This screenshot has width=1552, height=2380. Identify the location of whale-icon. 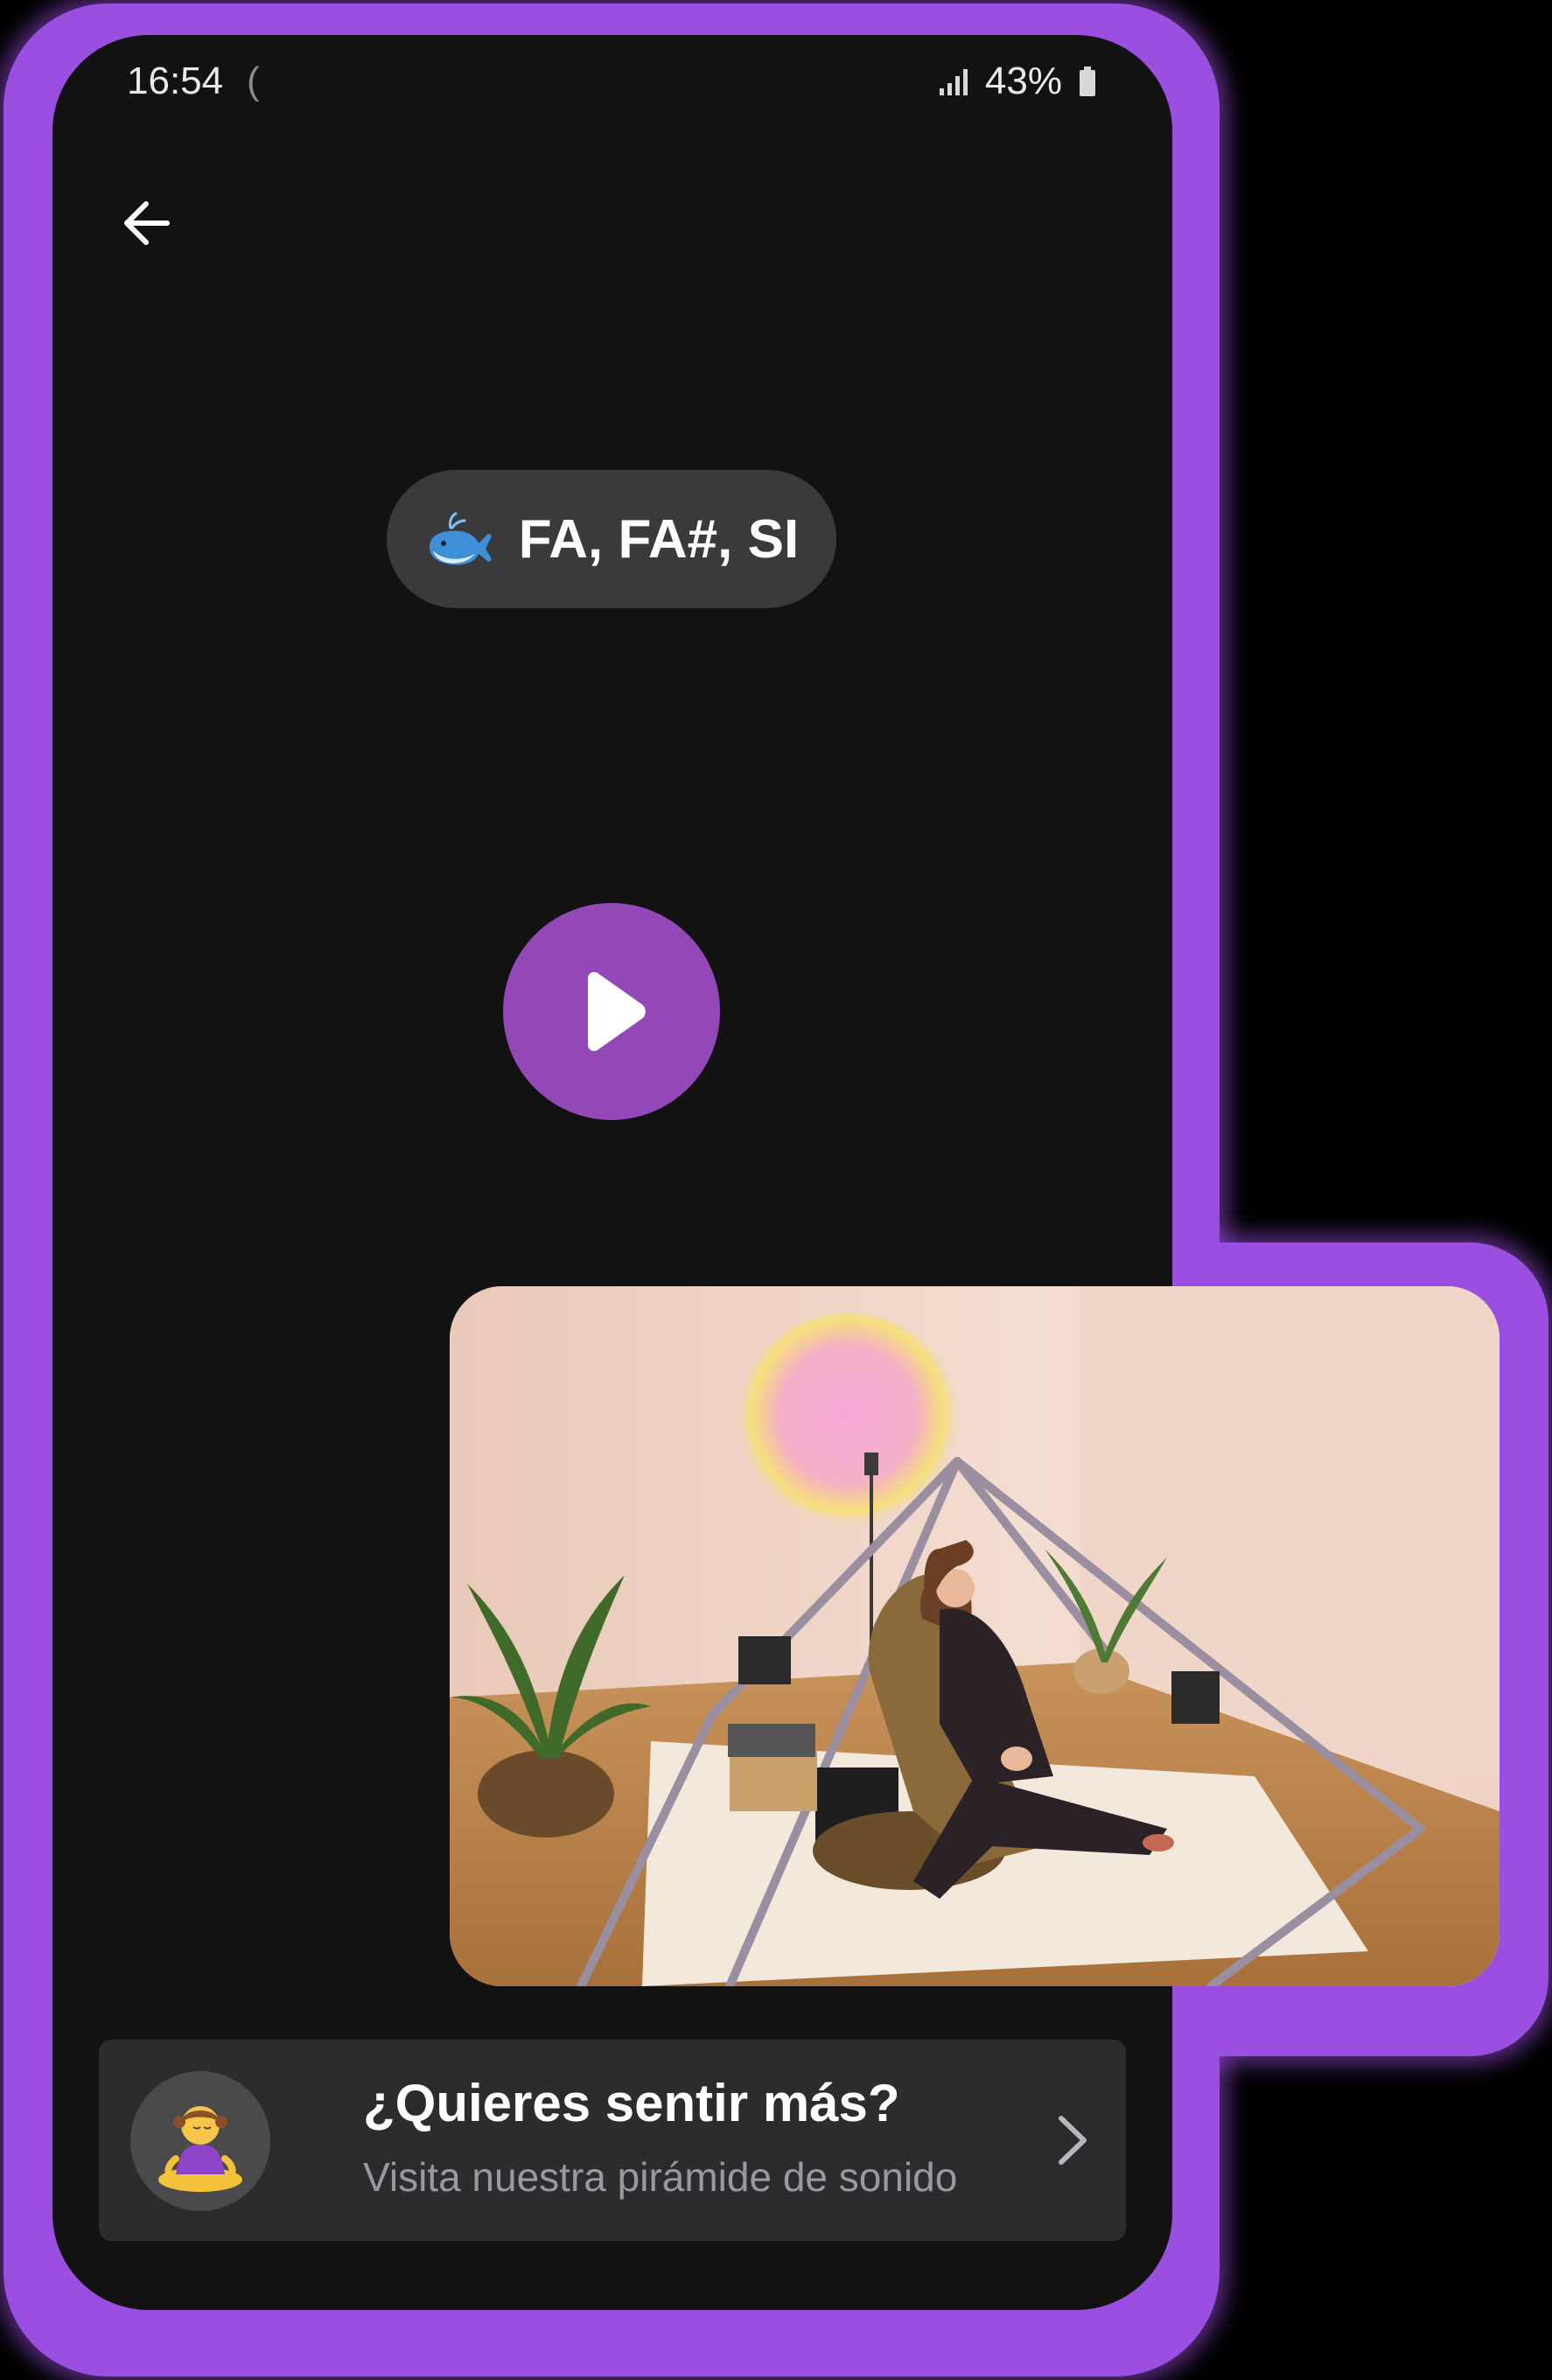
(460, 538).